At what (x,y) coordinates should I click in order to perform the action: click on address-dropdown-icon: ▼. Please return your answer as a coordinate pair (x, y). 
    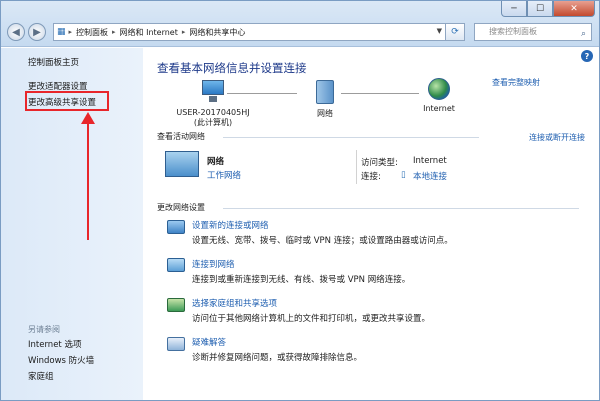
    Looking at the image, I should click on (439, 31).